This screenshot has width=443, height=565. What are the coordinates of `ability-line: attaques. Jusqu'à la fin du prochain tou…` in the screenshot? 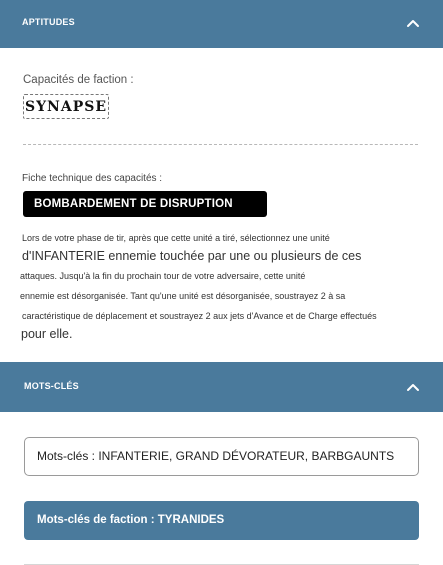 It's located at (163, 276).